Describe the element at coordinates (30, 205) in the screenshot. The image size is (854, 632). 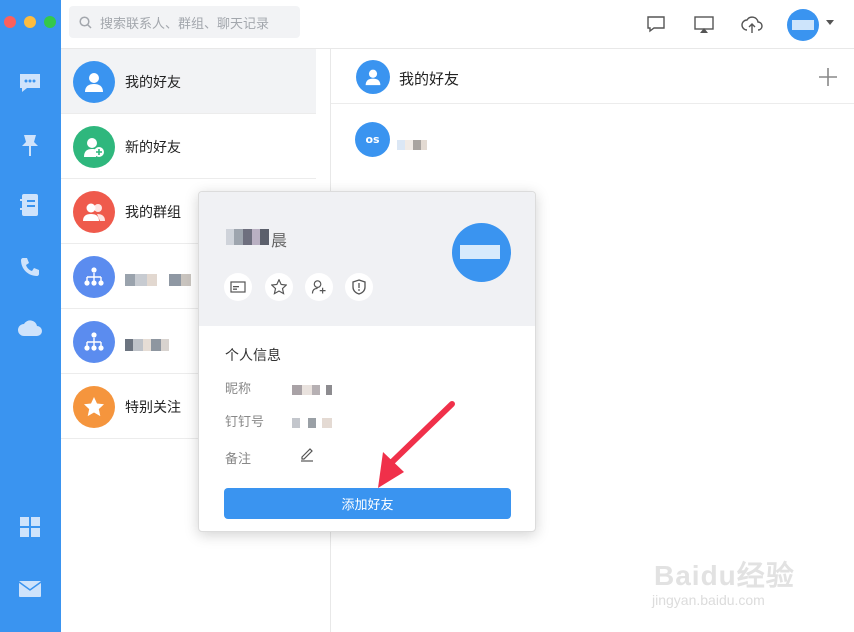
I see `contacts-book-icon` at that location.